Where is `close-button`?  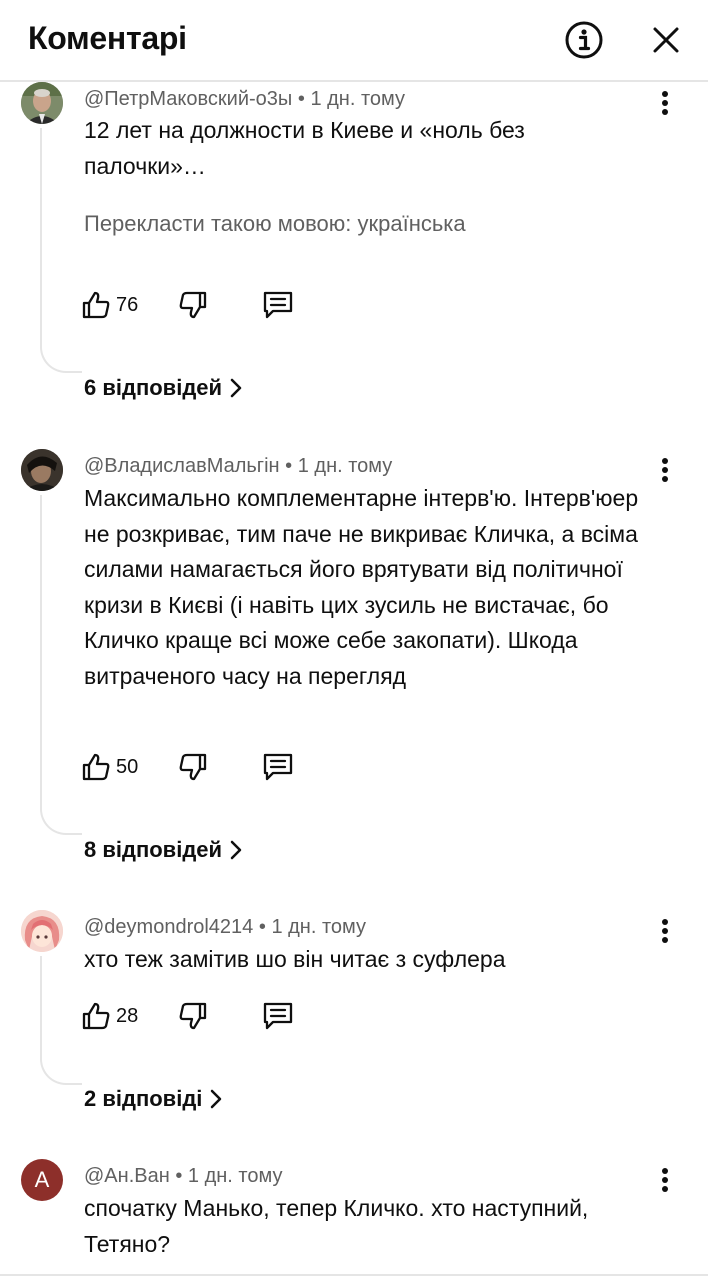 close-button is located at coordinates (666, 40).